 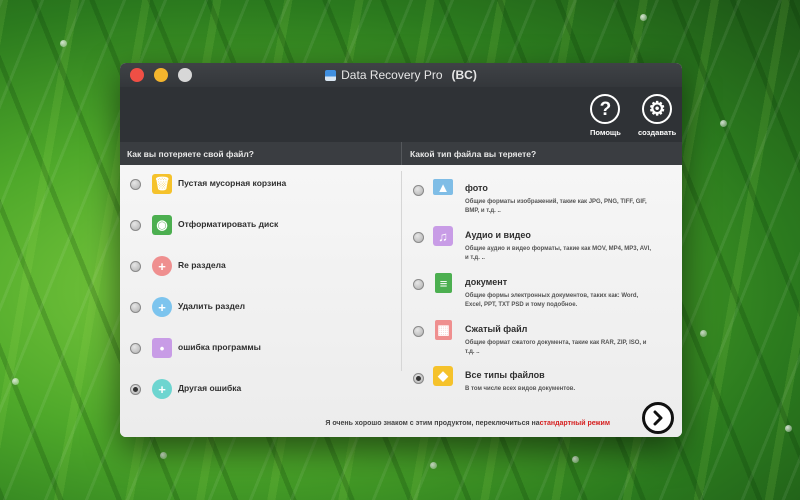 What do you see at coordinates (505, 375) in the screenshot?
I see `filetype-title: Все типы файлов` at bounding box center [505, 375].